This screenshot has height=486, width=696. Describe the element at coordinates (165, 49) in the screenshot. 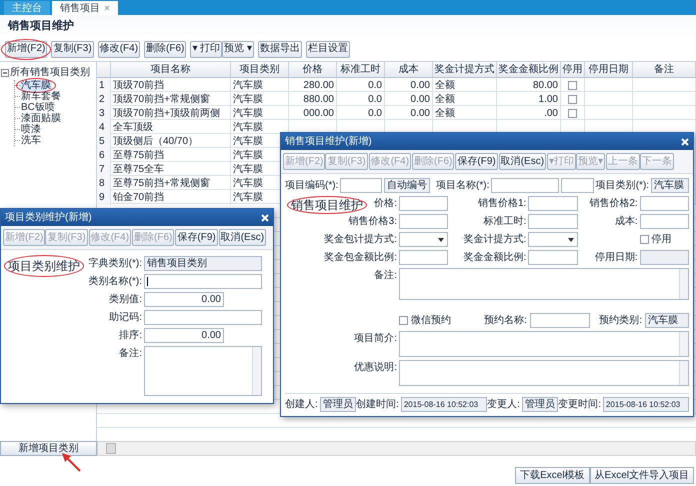

I see `toolbar-button: 删除(F6)` at that location.